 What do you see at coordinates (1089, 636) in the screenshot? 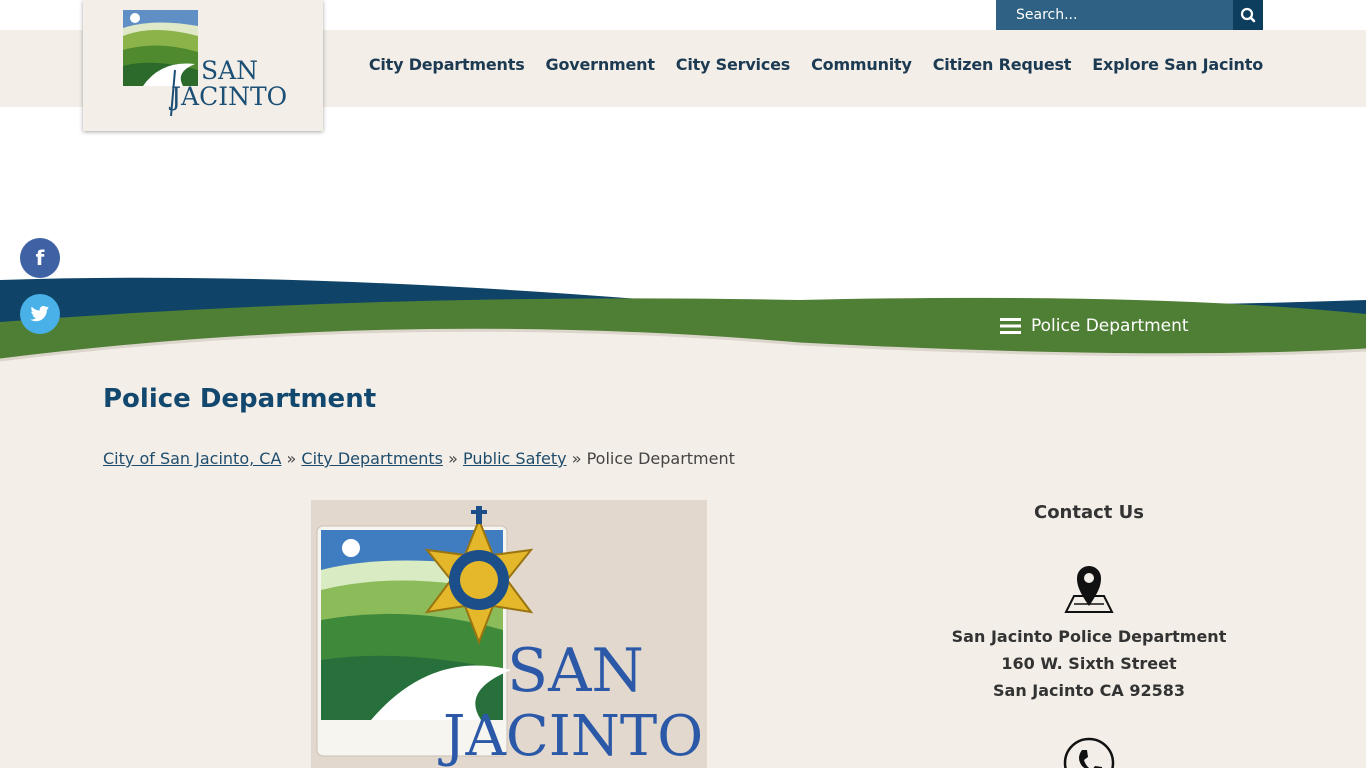
I see `contact-name: San Jacinto Police Department` at bounding box center [1089, 636].